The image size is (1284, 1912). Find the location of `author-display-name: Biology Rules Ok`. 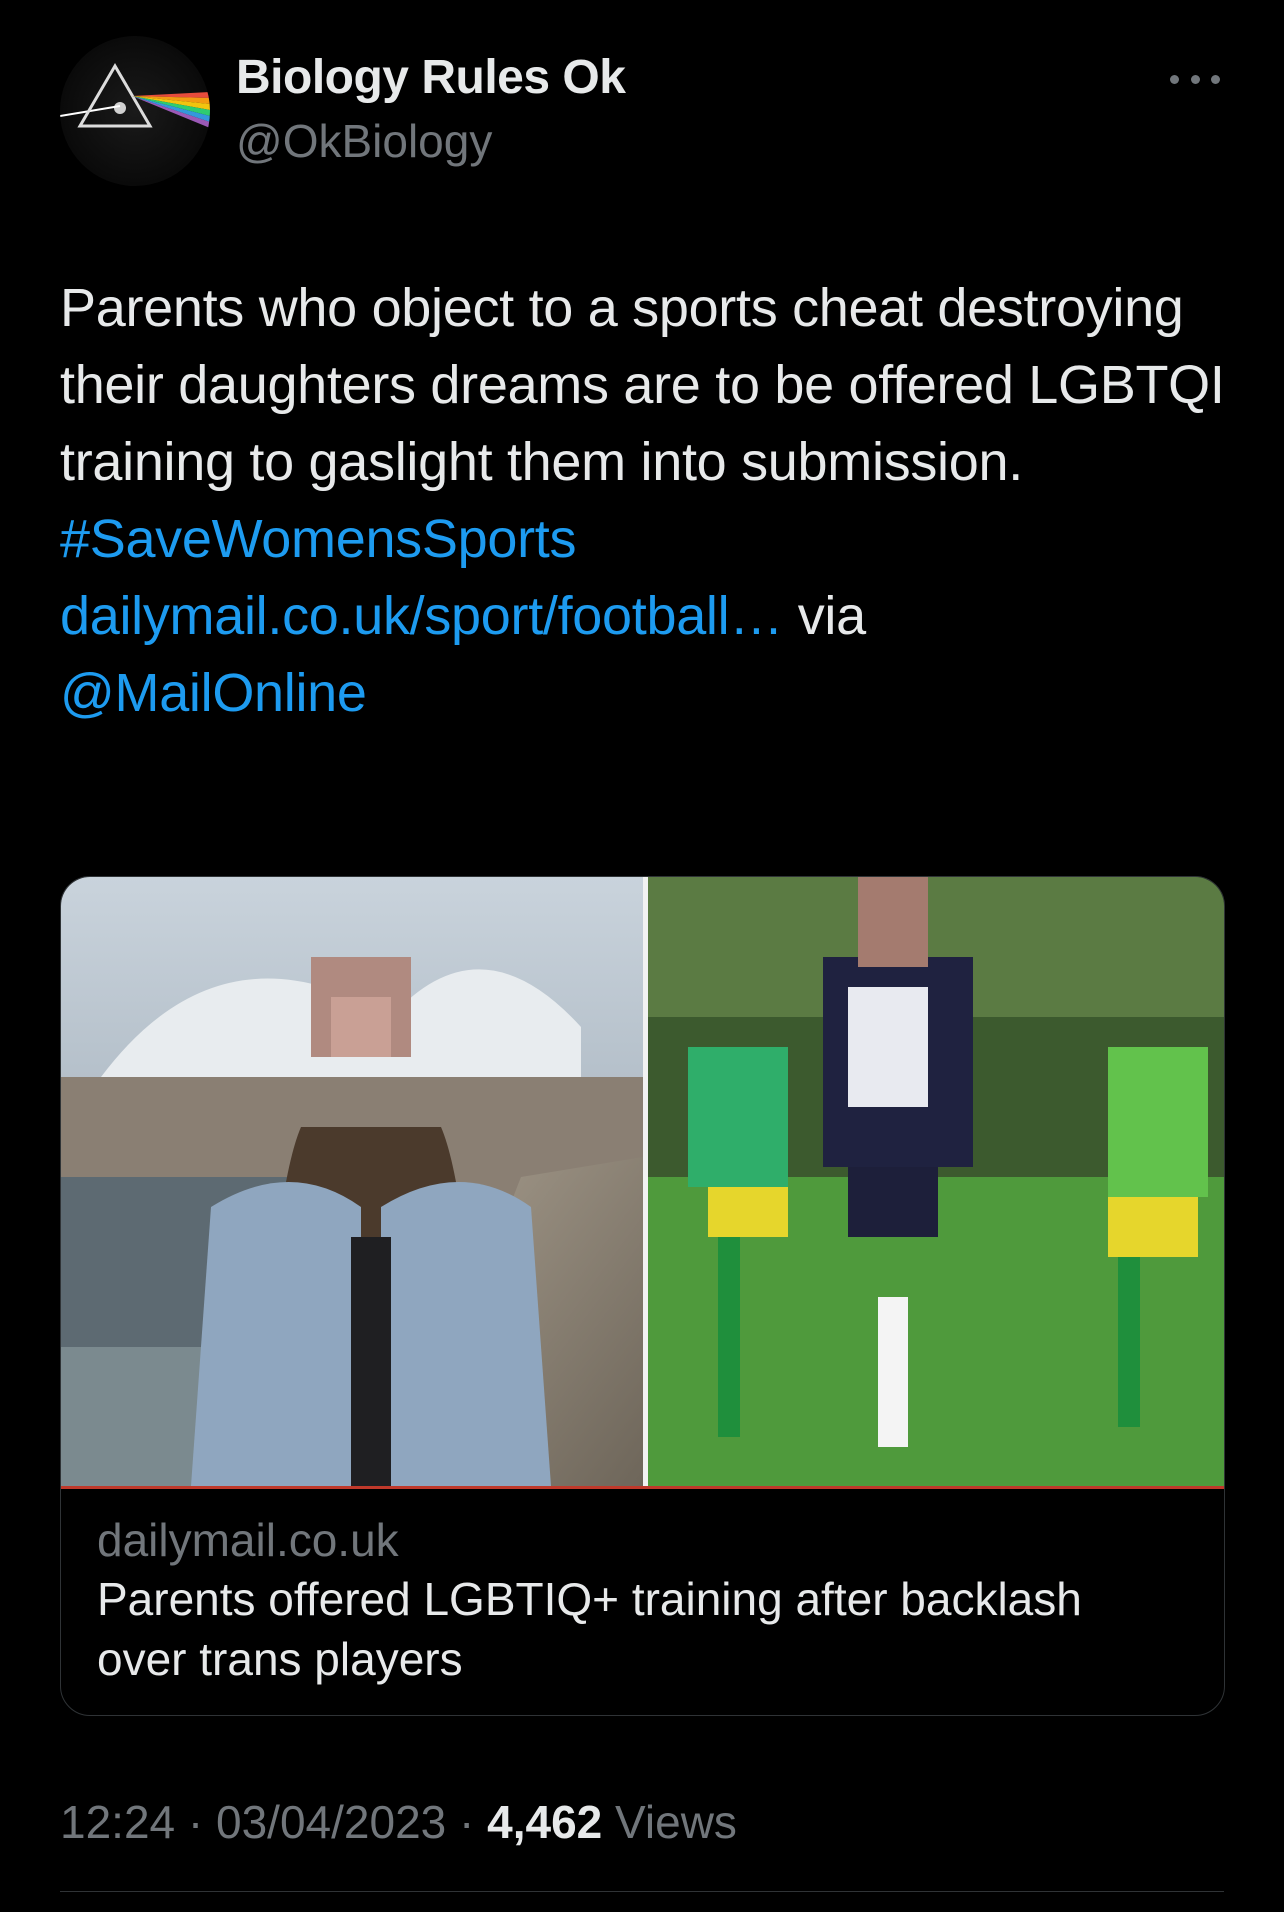

author-display-name: Biology Rules Ok is located at coordinates (431, 77).